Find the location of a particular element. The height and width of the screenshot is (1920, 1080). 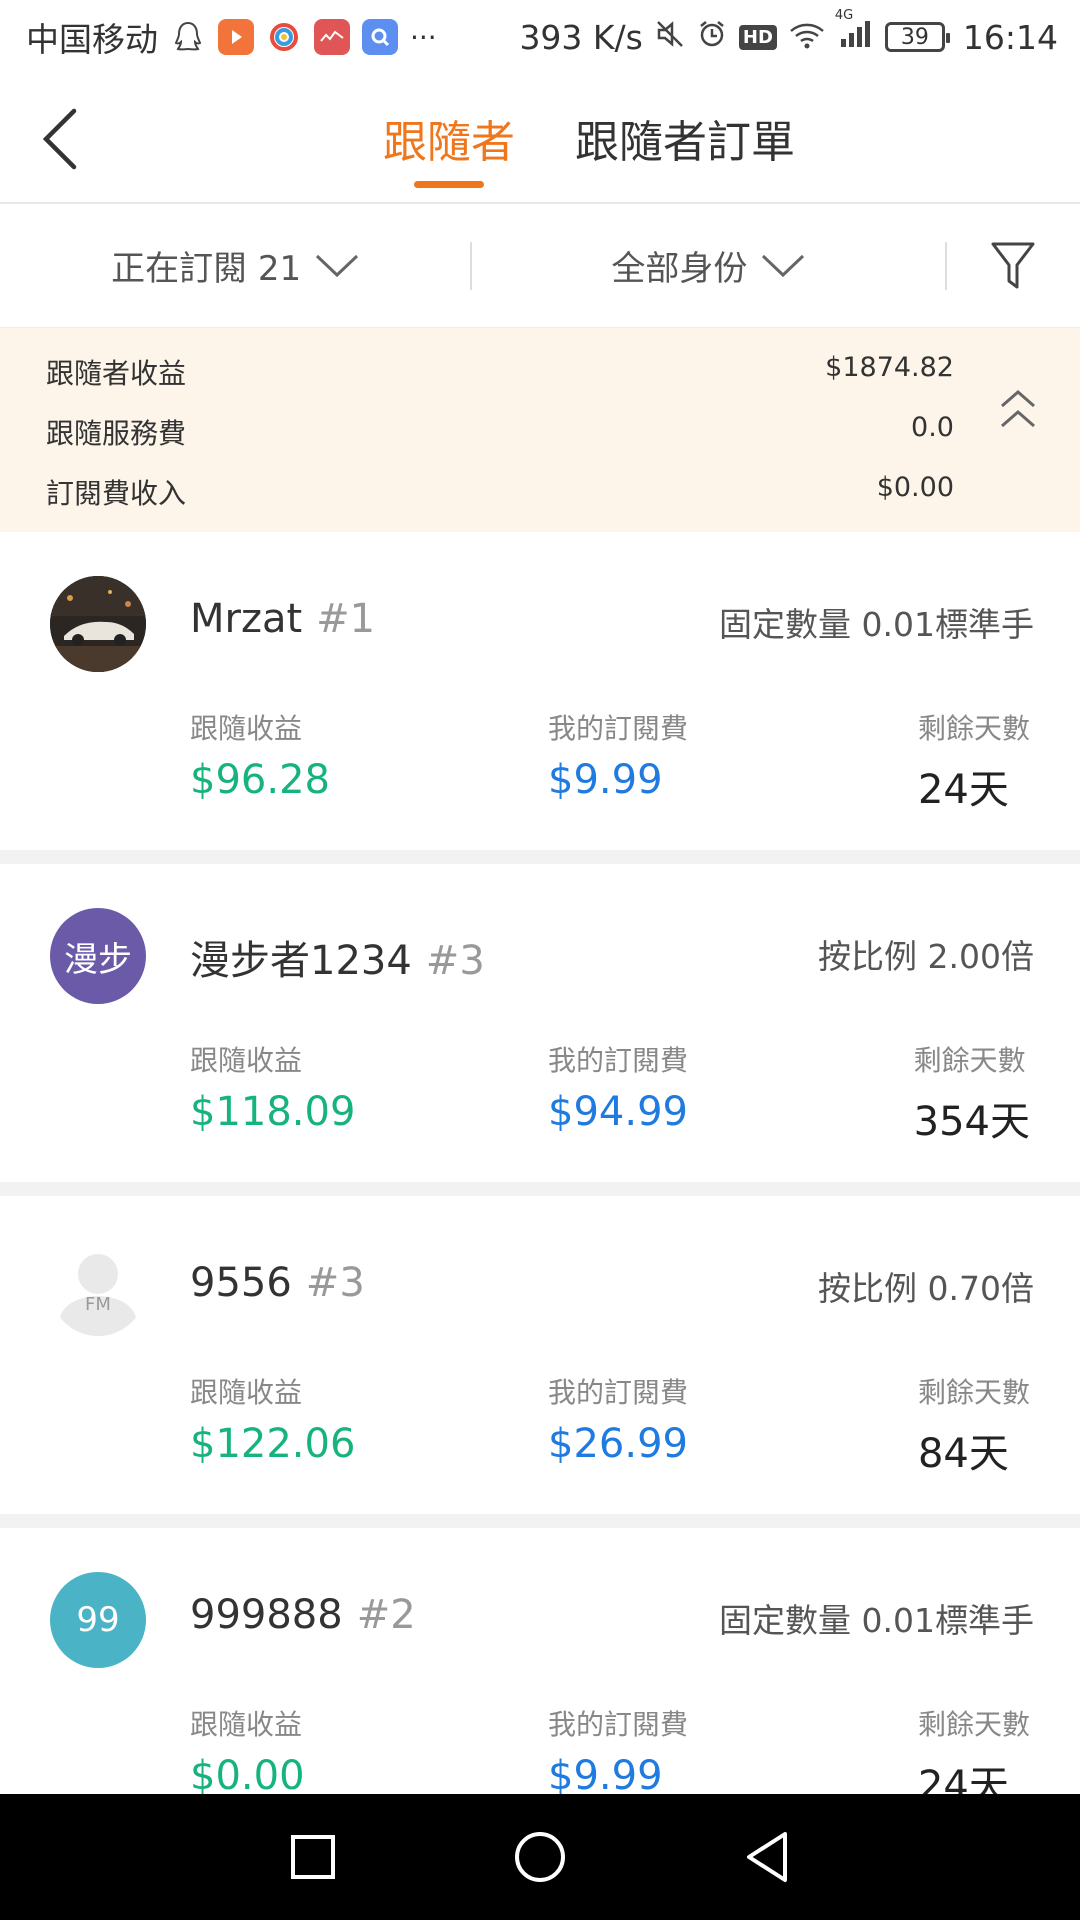

triangle-back-icon is located at coordinates (766, 1857).